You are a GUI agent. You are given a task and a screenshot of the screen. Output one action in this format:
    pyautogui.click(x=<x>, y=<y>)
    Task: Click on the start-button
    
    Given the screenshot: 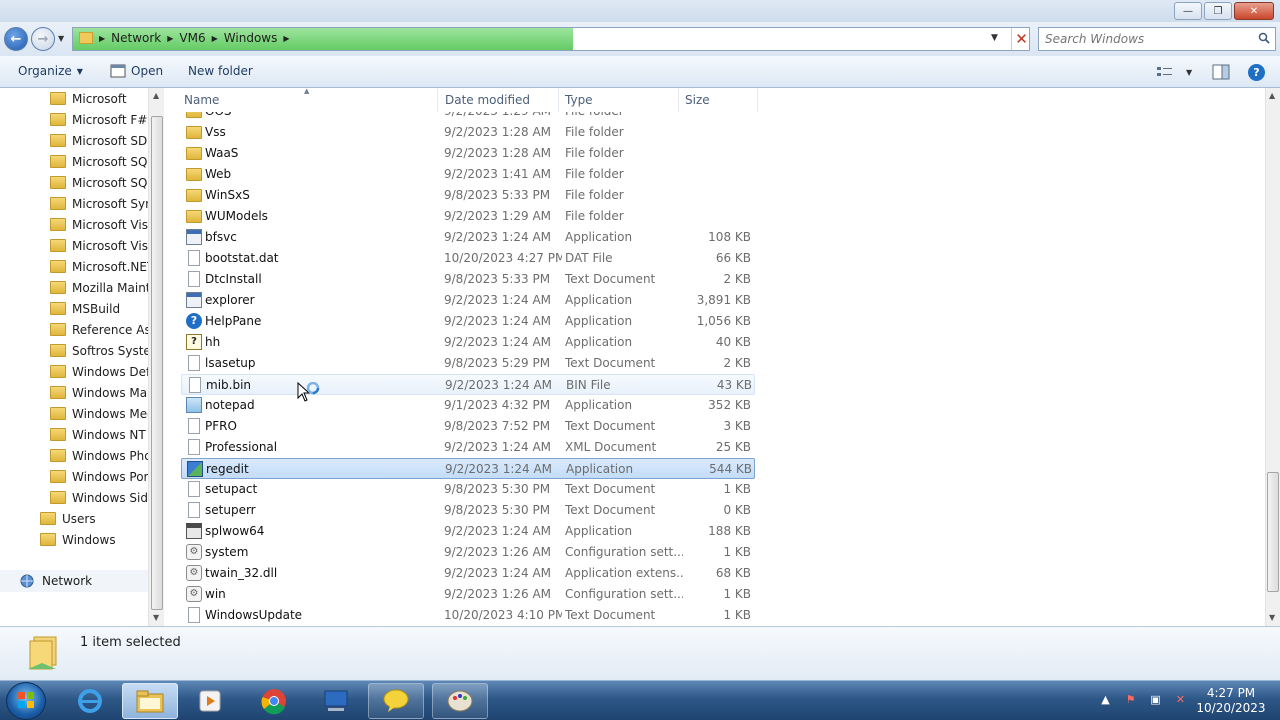 What is the action you would take?
    pyautogui.click(x=26, y=701)
    